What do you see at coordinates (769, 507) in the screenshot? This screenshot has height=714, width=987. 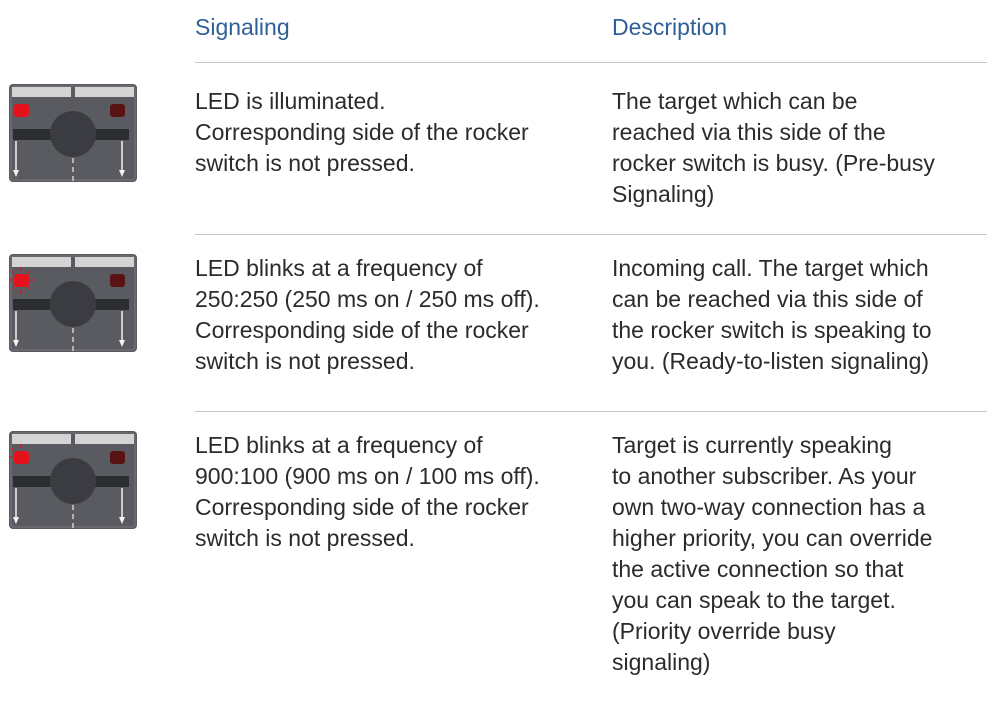 I see `description-text-line: own two-way connection has a` at bounding box center [769, 507].